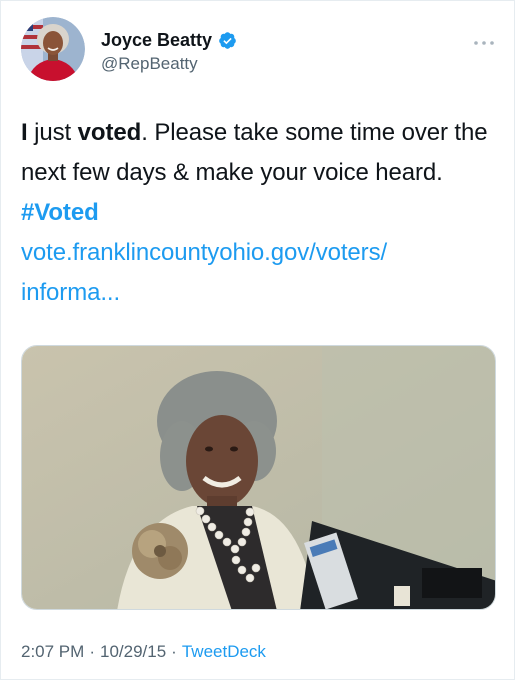  What do you see at coordinates (24, 132) in the screenshot?
I see `tweet-text-bold-i: I` at bounding box center [24, 132].